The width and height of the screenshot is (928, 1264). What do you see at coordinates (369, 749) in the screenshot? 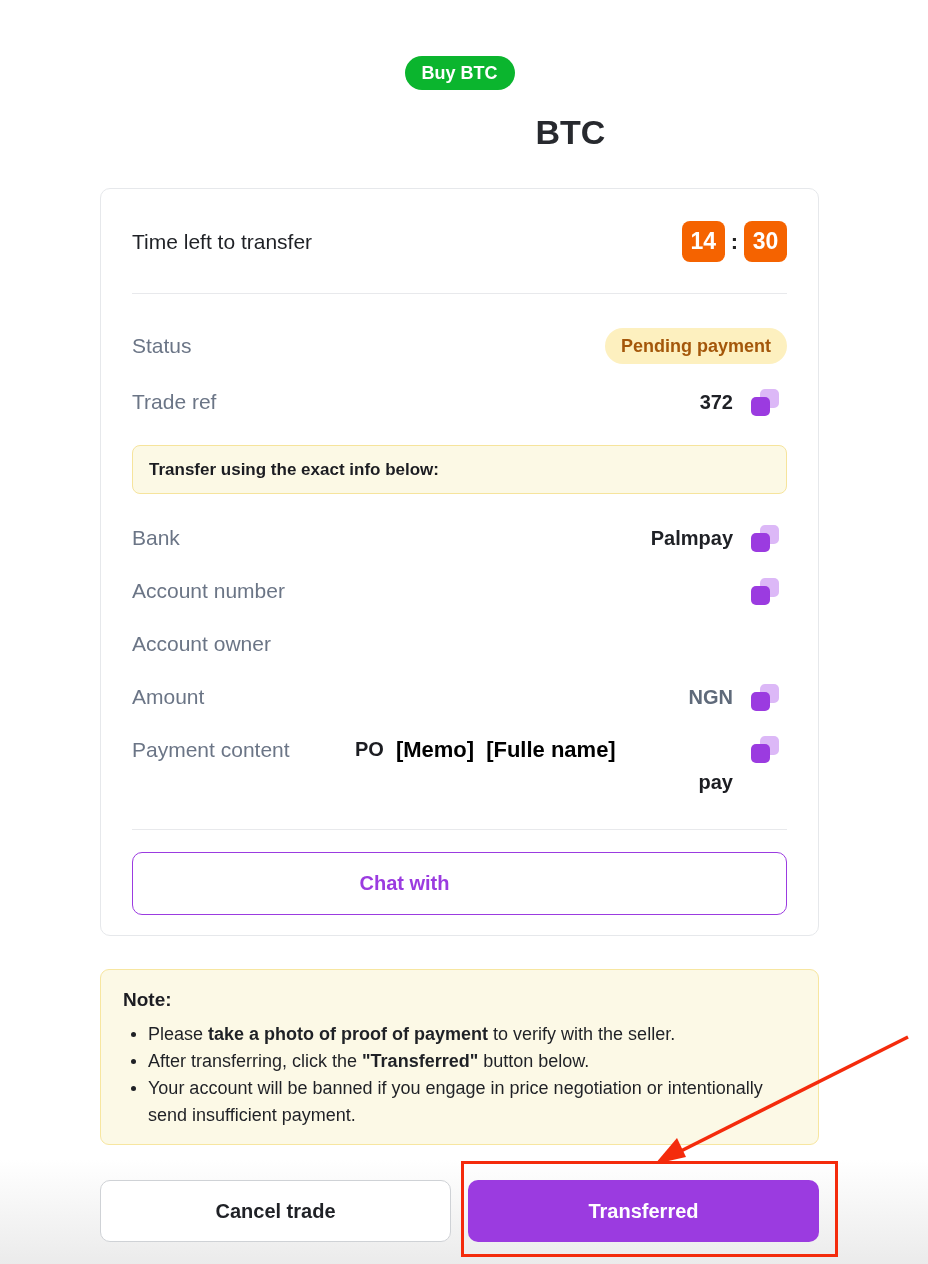
I see `detail-value: PO` at bounding box center [369, 749].